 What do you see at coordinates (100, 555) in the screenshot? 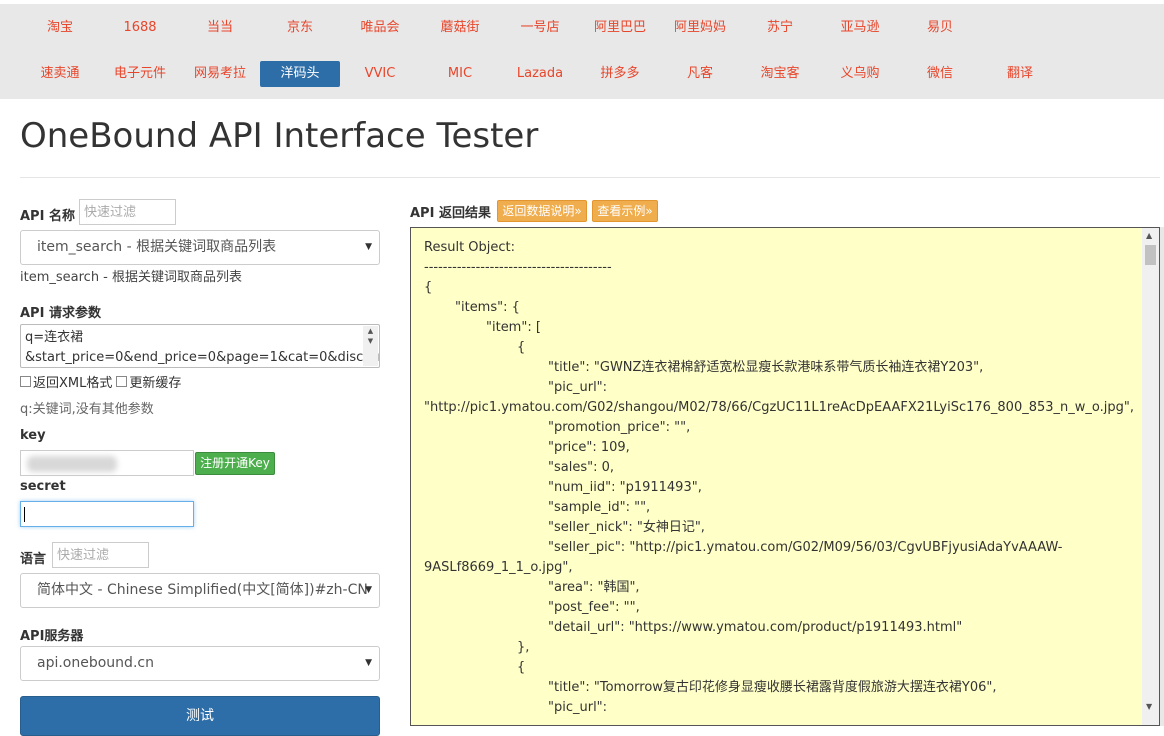
I see `language-filter-input` at bounding box center [100, 555].